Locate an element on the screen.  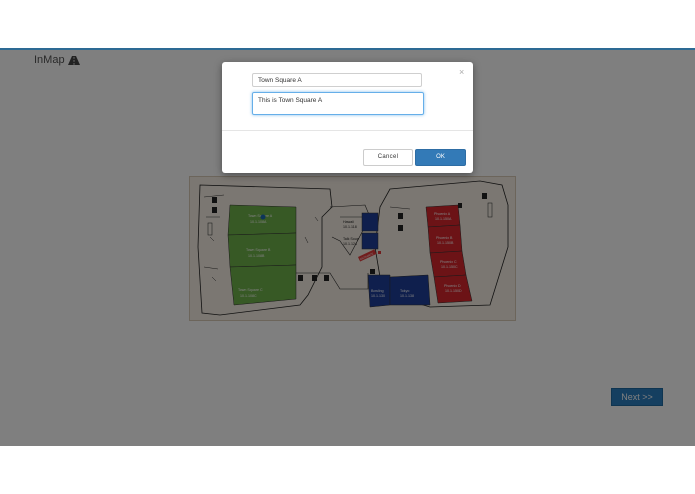
ok-button: OK is located at coordinates (440, 157).